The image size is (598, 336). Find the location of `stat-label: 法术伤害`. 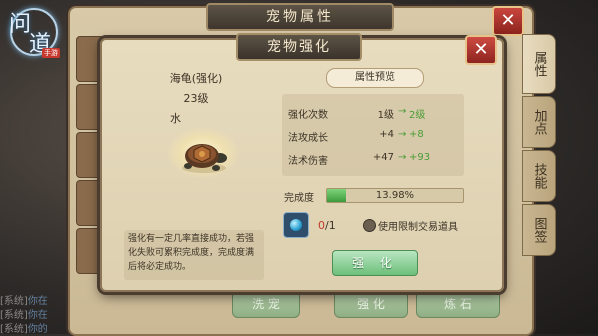

stat-label: 法术伤害 is located at coordinates (308, 161).